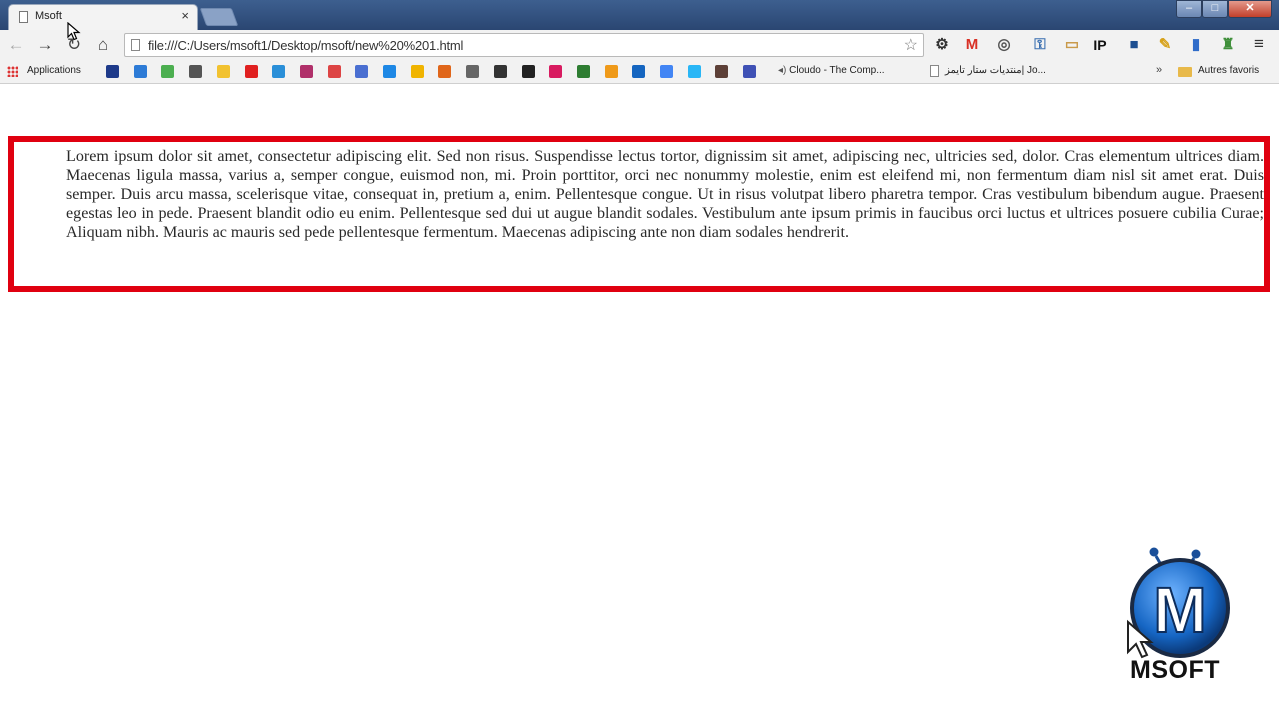  I want to click on maximize-button: □, so click(1215, 9).